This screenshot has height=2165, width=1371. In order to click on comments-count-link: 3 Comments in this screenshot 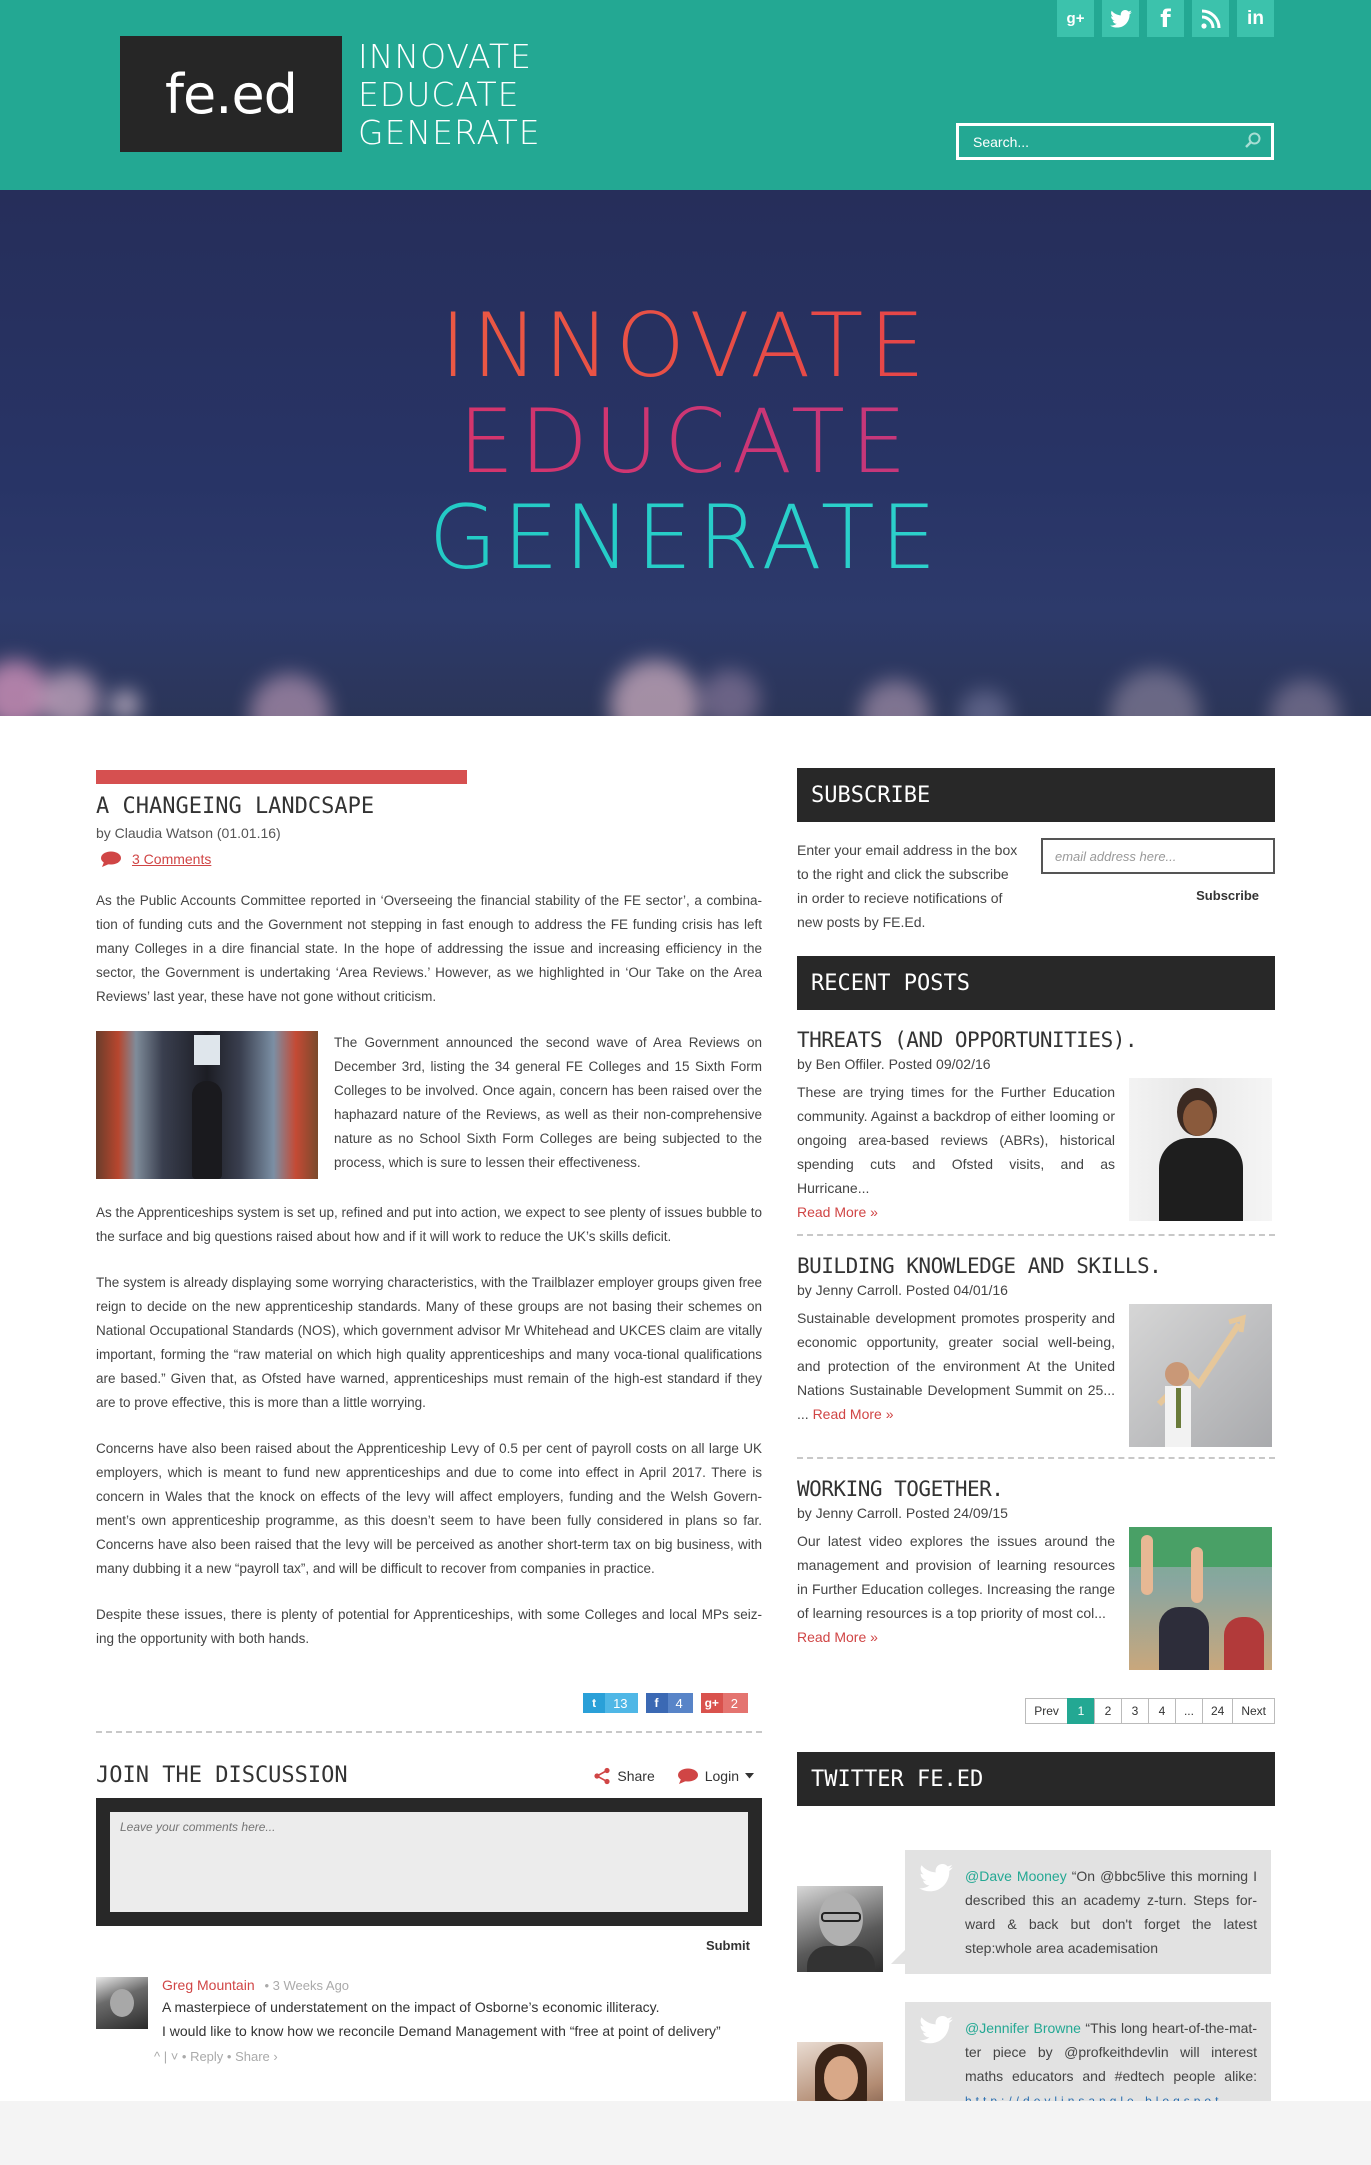, I will do `click(171, 859)`.